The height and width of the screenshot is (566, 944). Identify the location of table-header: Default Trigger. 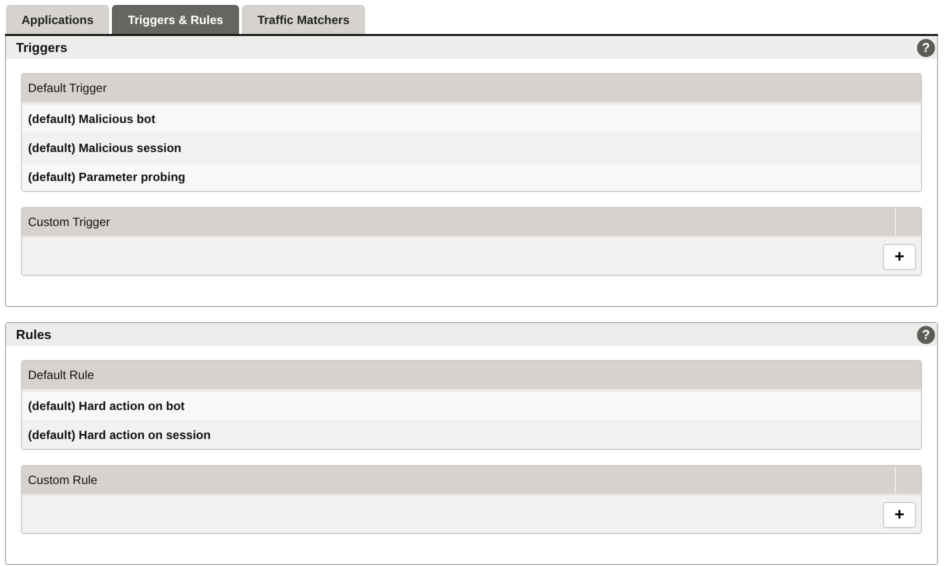
(471, 89).